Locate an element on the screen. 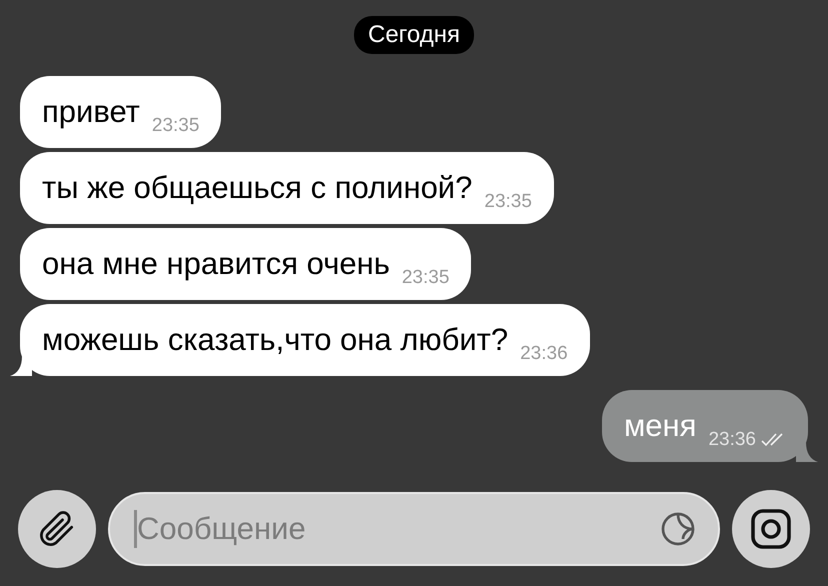 The width and height of the screenshot is (828, 586). message-field: Сообщение is located at coordinates (414, 529).